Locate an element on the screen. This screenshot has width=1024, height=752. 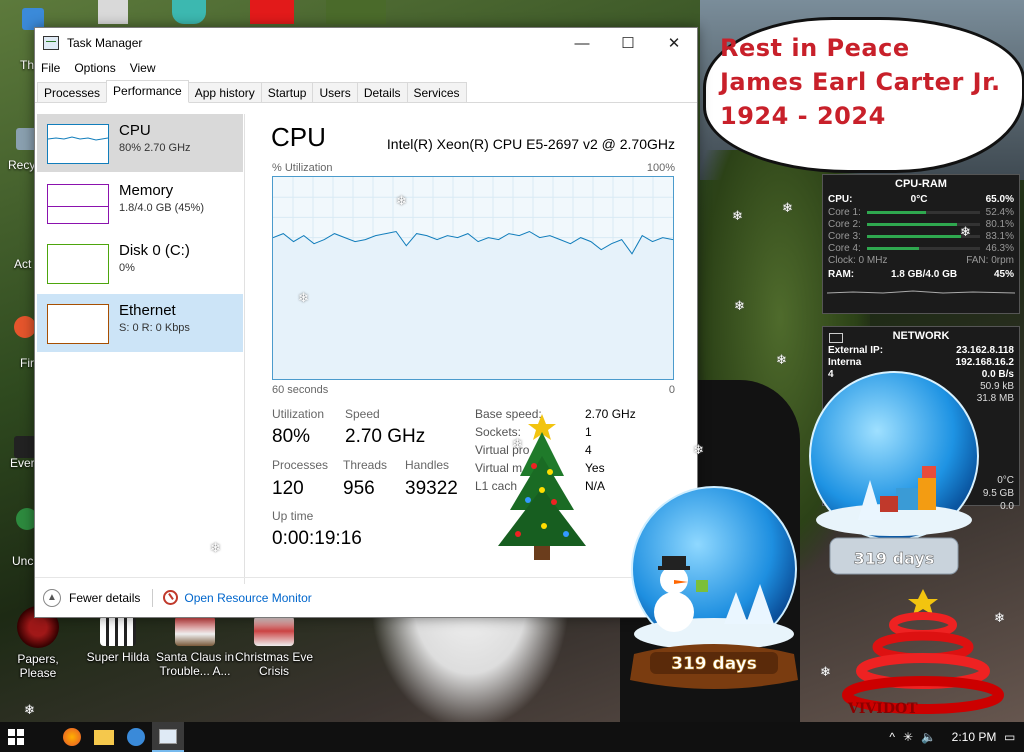
sidebar-item-ethernet: Ethernet S: 0 R: 0 Kbps is located at coordinates (140, 323).